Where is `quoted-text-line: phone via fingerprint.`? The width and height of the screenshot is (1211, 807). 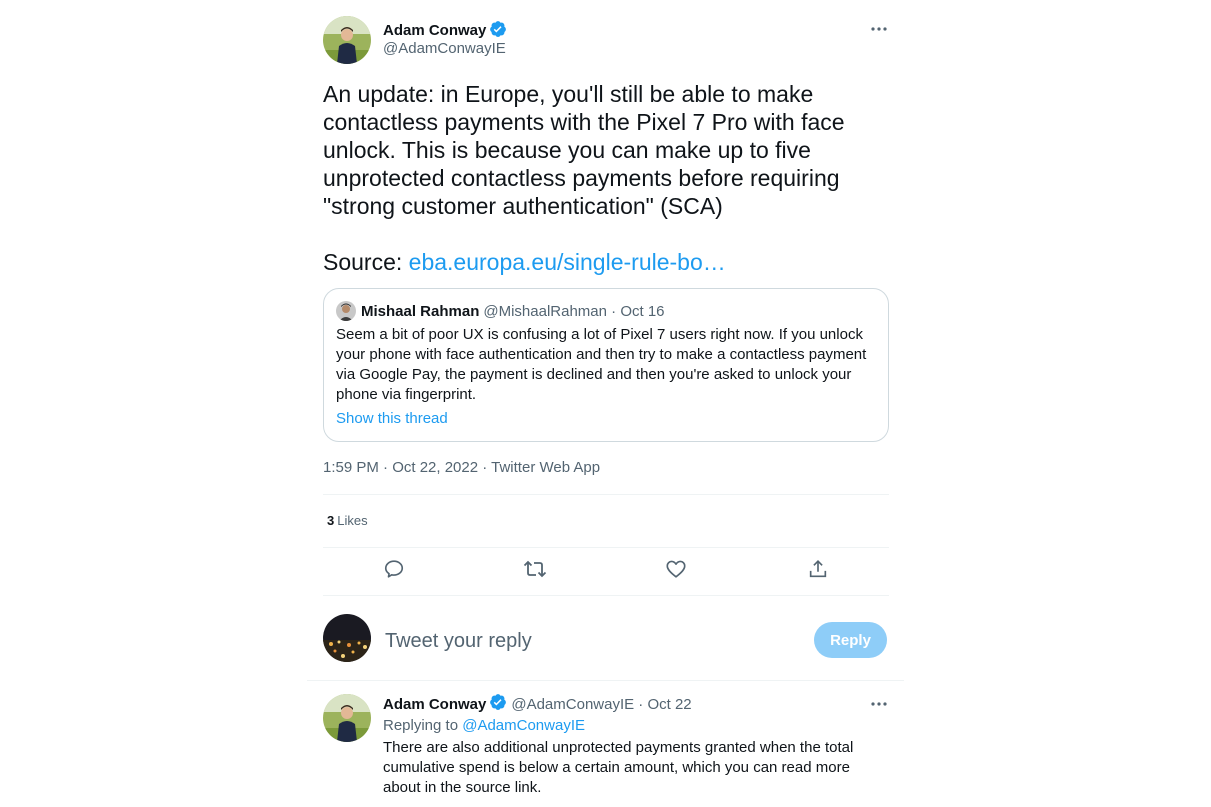 quoted-text-line: phone via fingerprint. is located at coordinates (406, 394).